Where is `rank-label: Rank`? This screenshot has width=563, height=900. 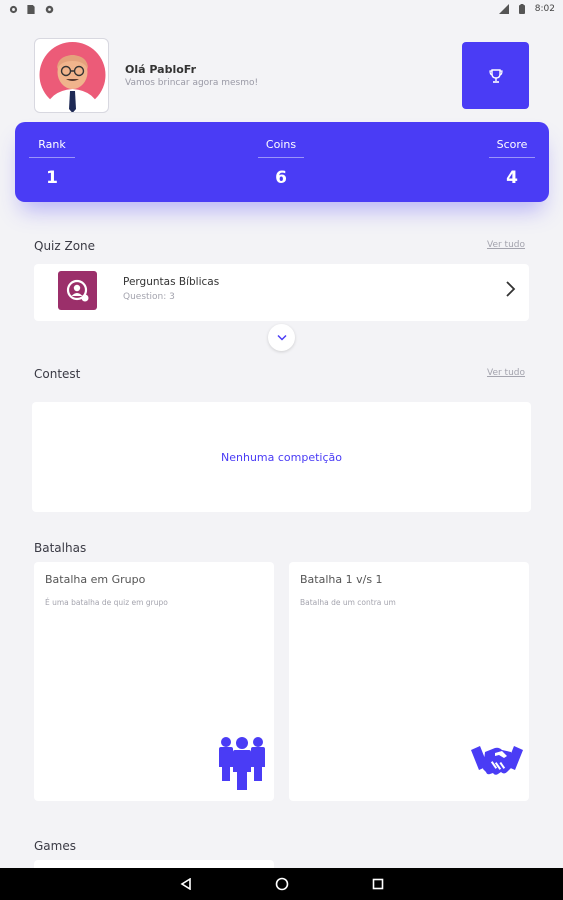 rank-label: Rank is located at coordinates (52, 148).